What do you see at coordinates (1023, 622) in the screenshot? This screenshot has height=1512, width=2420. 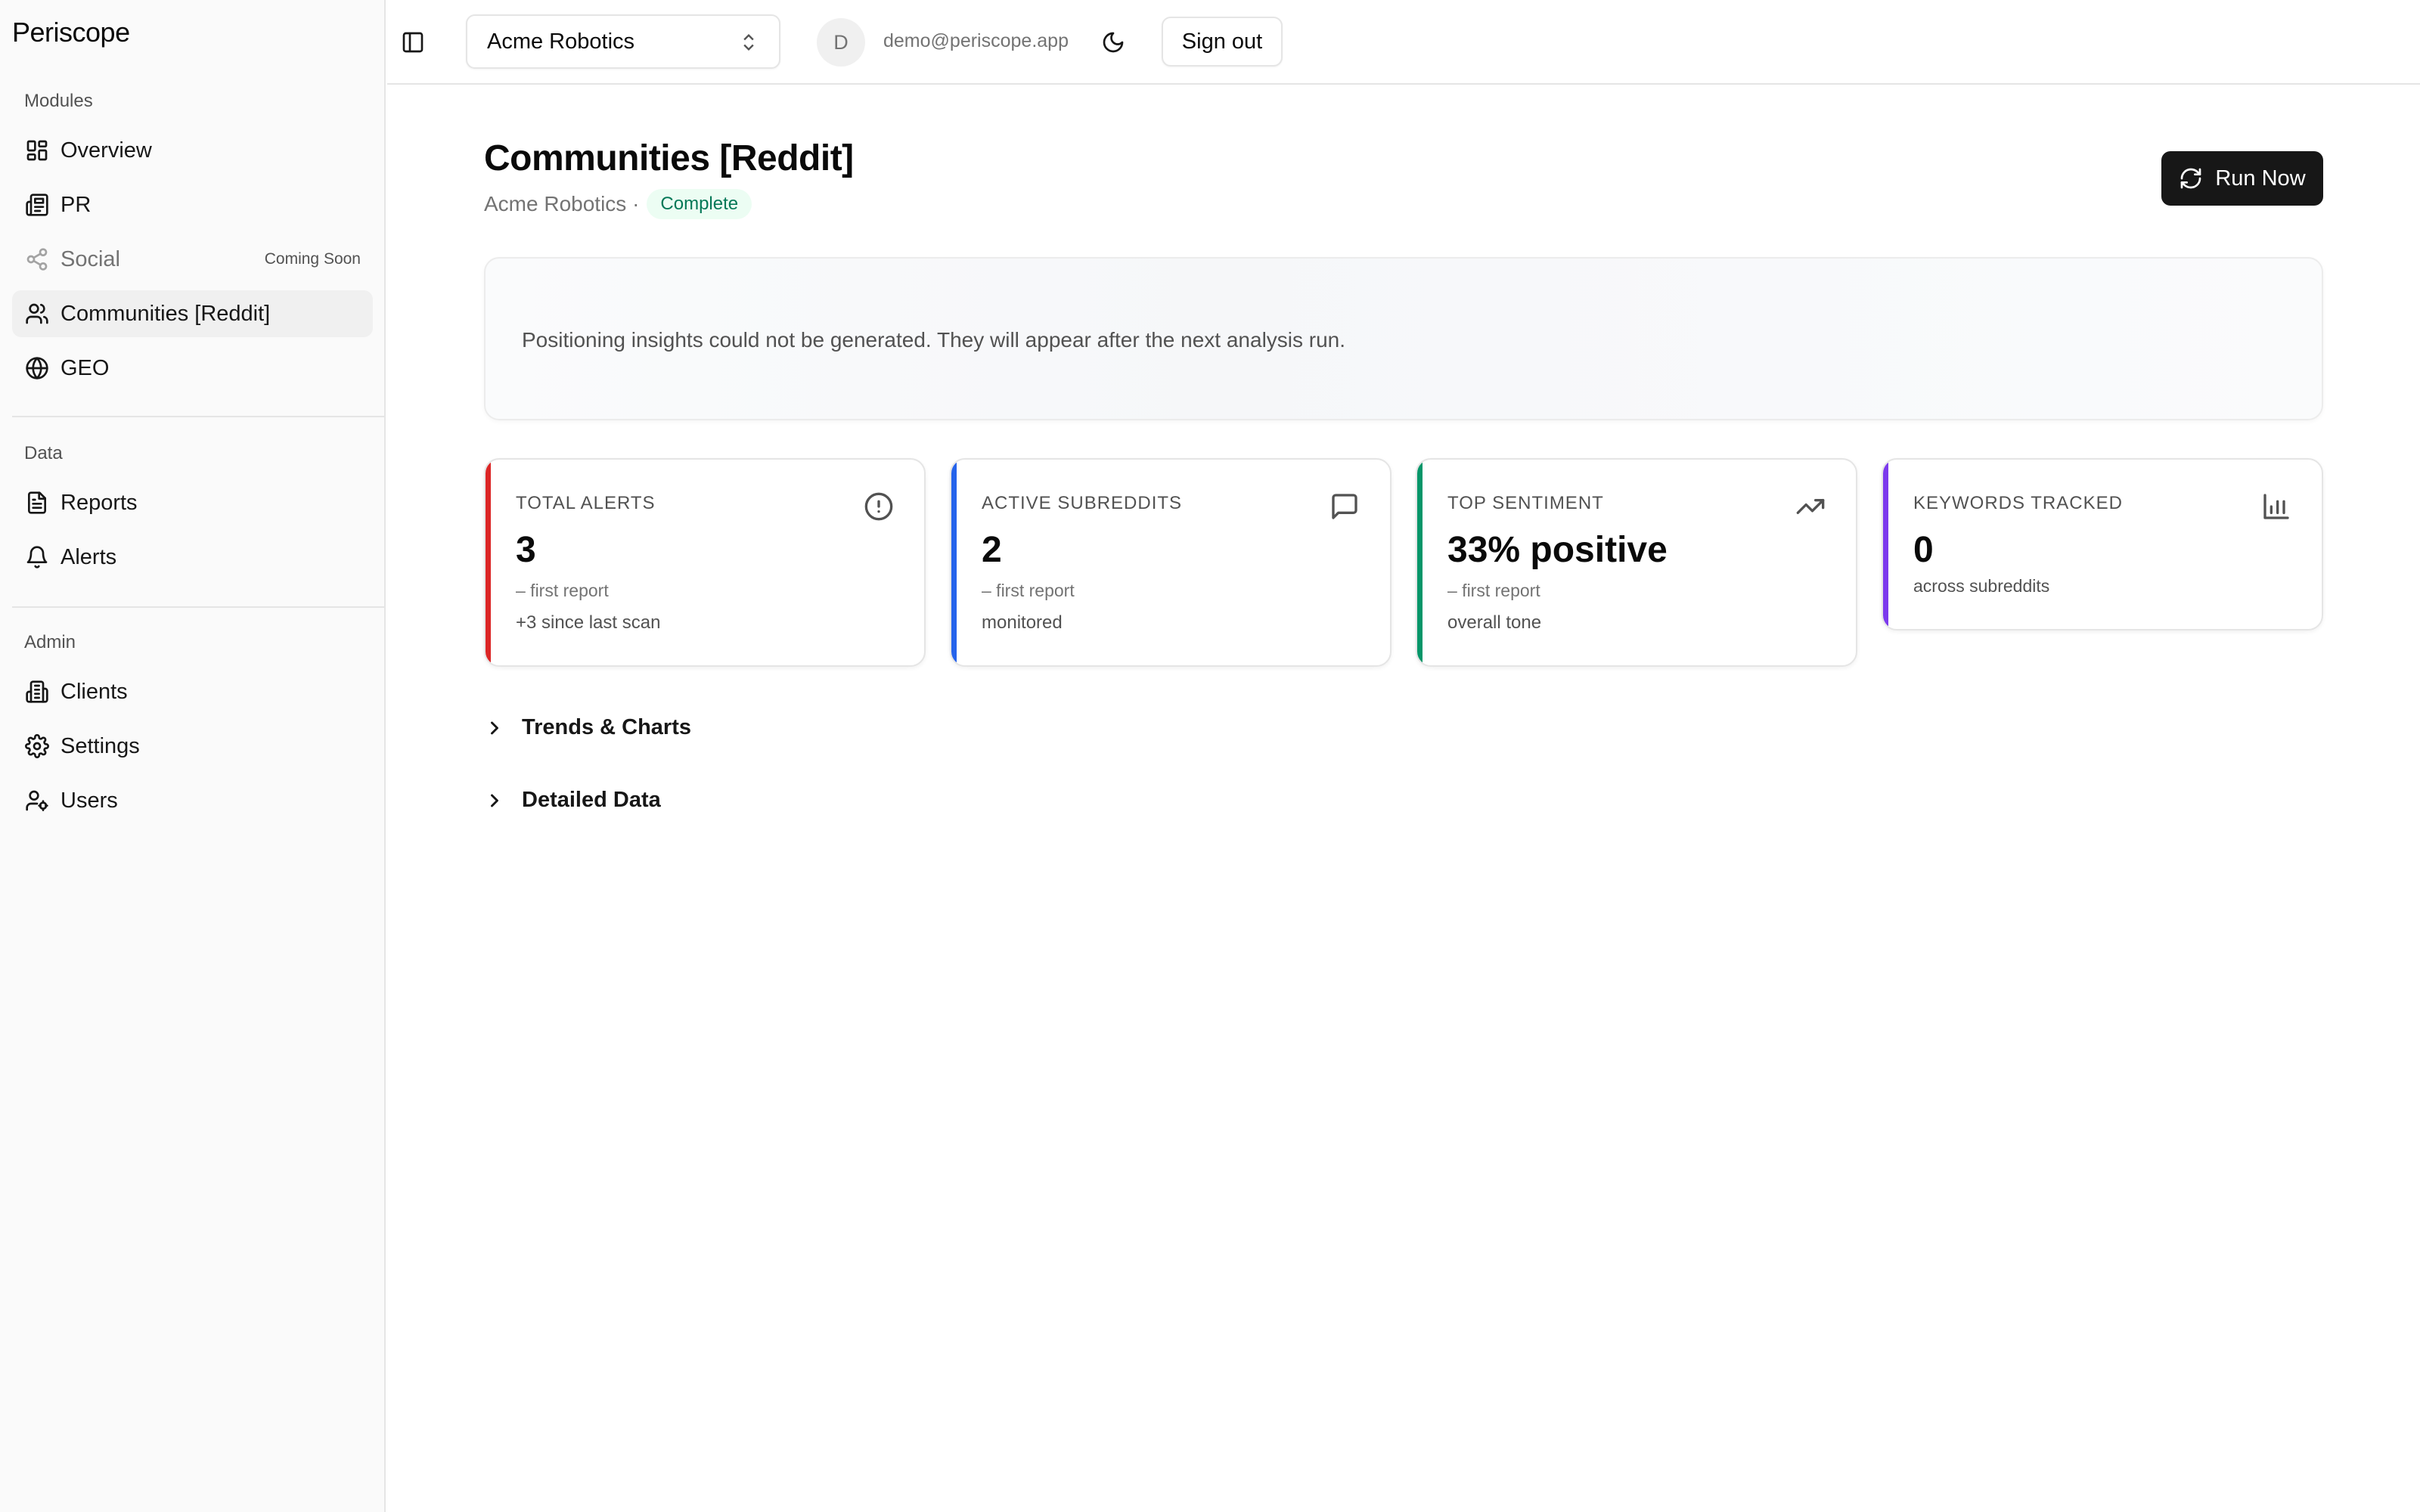 I see `stat-caption: monitored` at bounding box center [1023, 622].